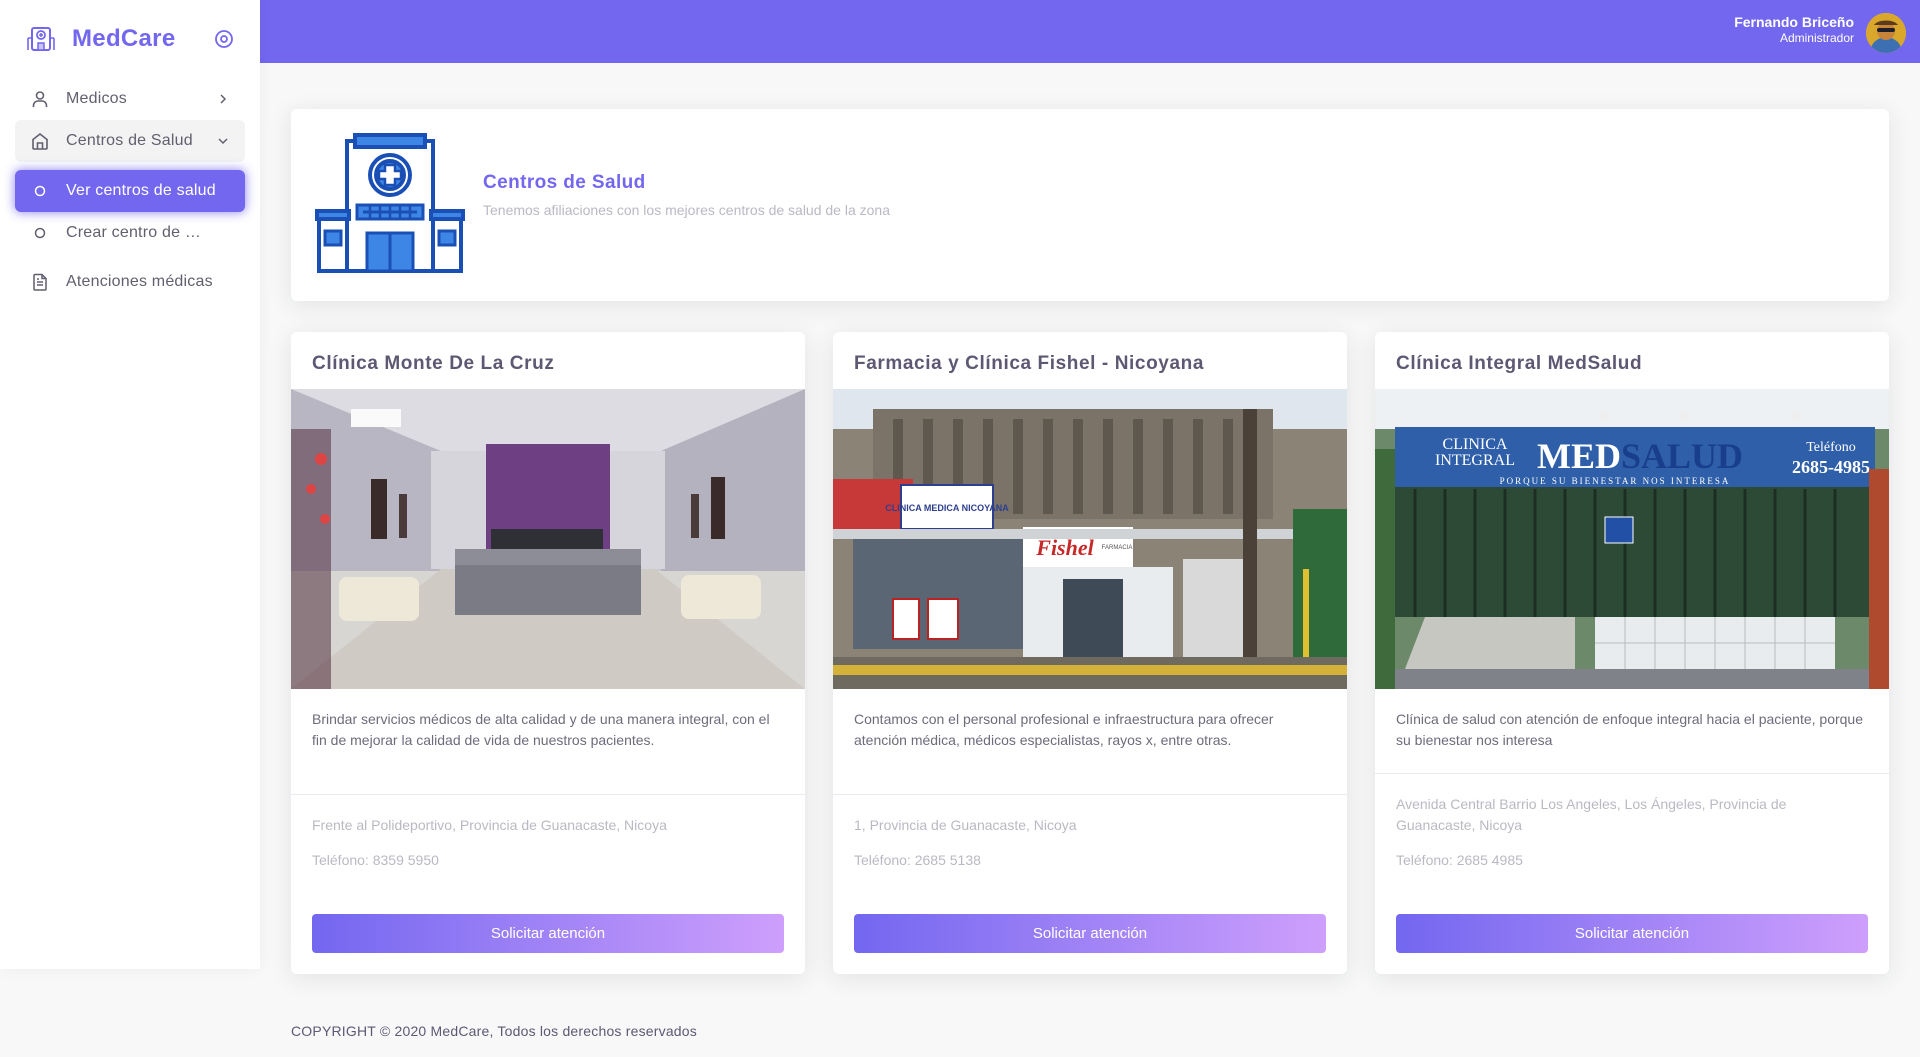 The image size is (1920, 1057). Describe the element at coordinates (548, 539) in the screenshot. I see `clinic-lobby-photo` at that location.